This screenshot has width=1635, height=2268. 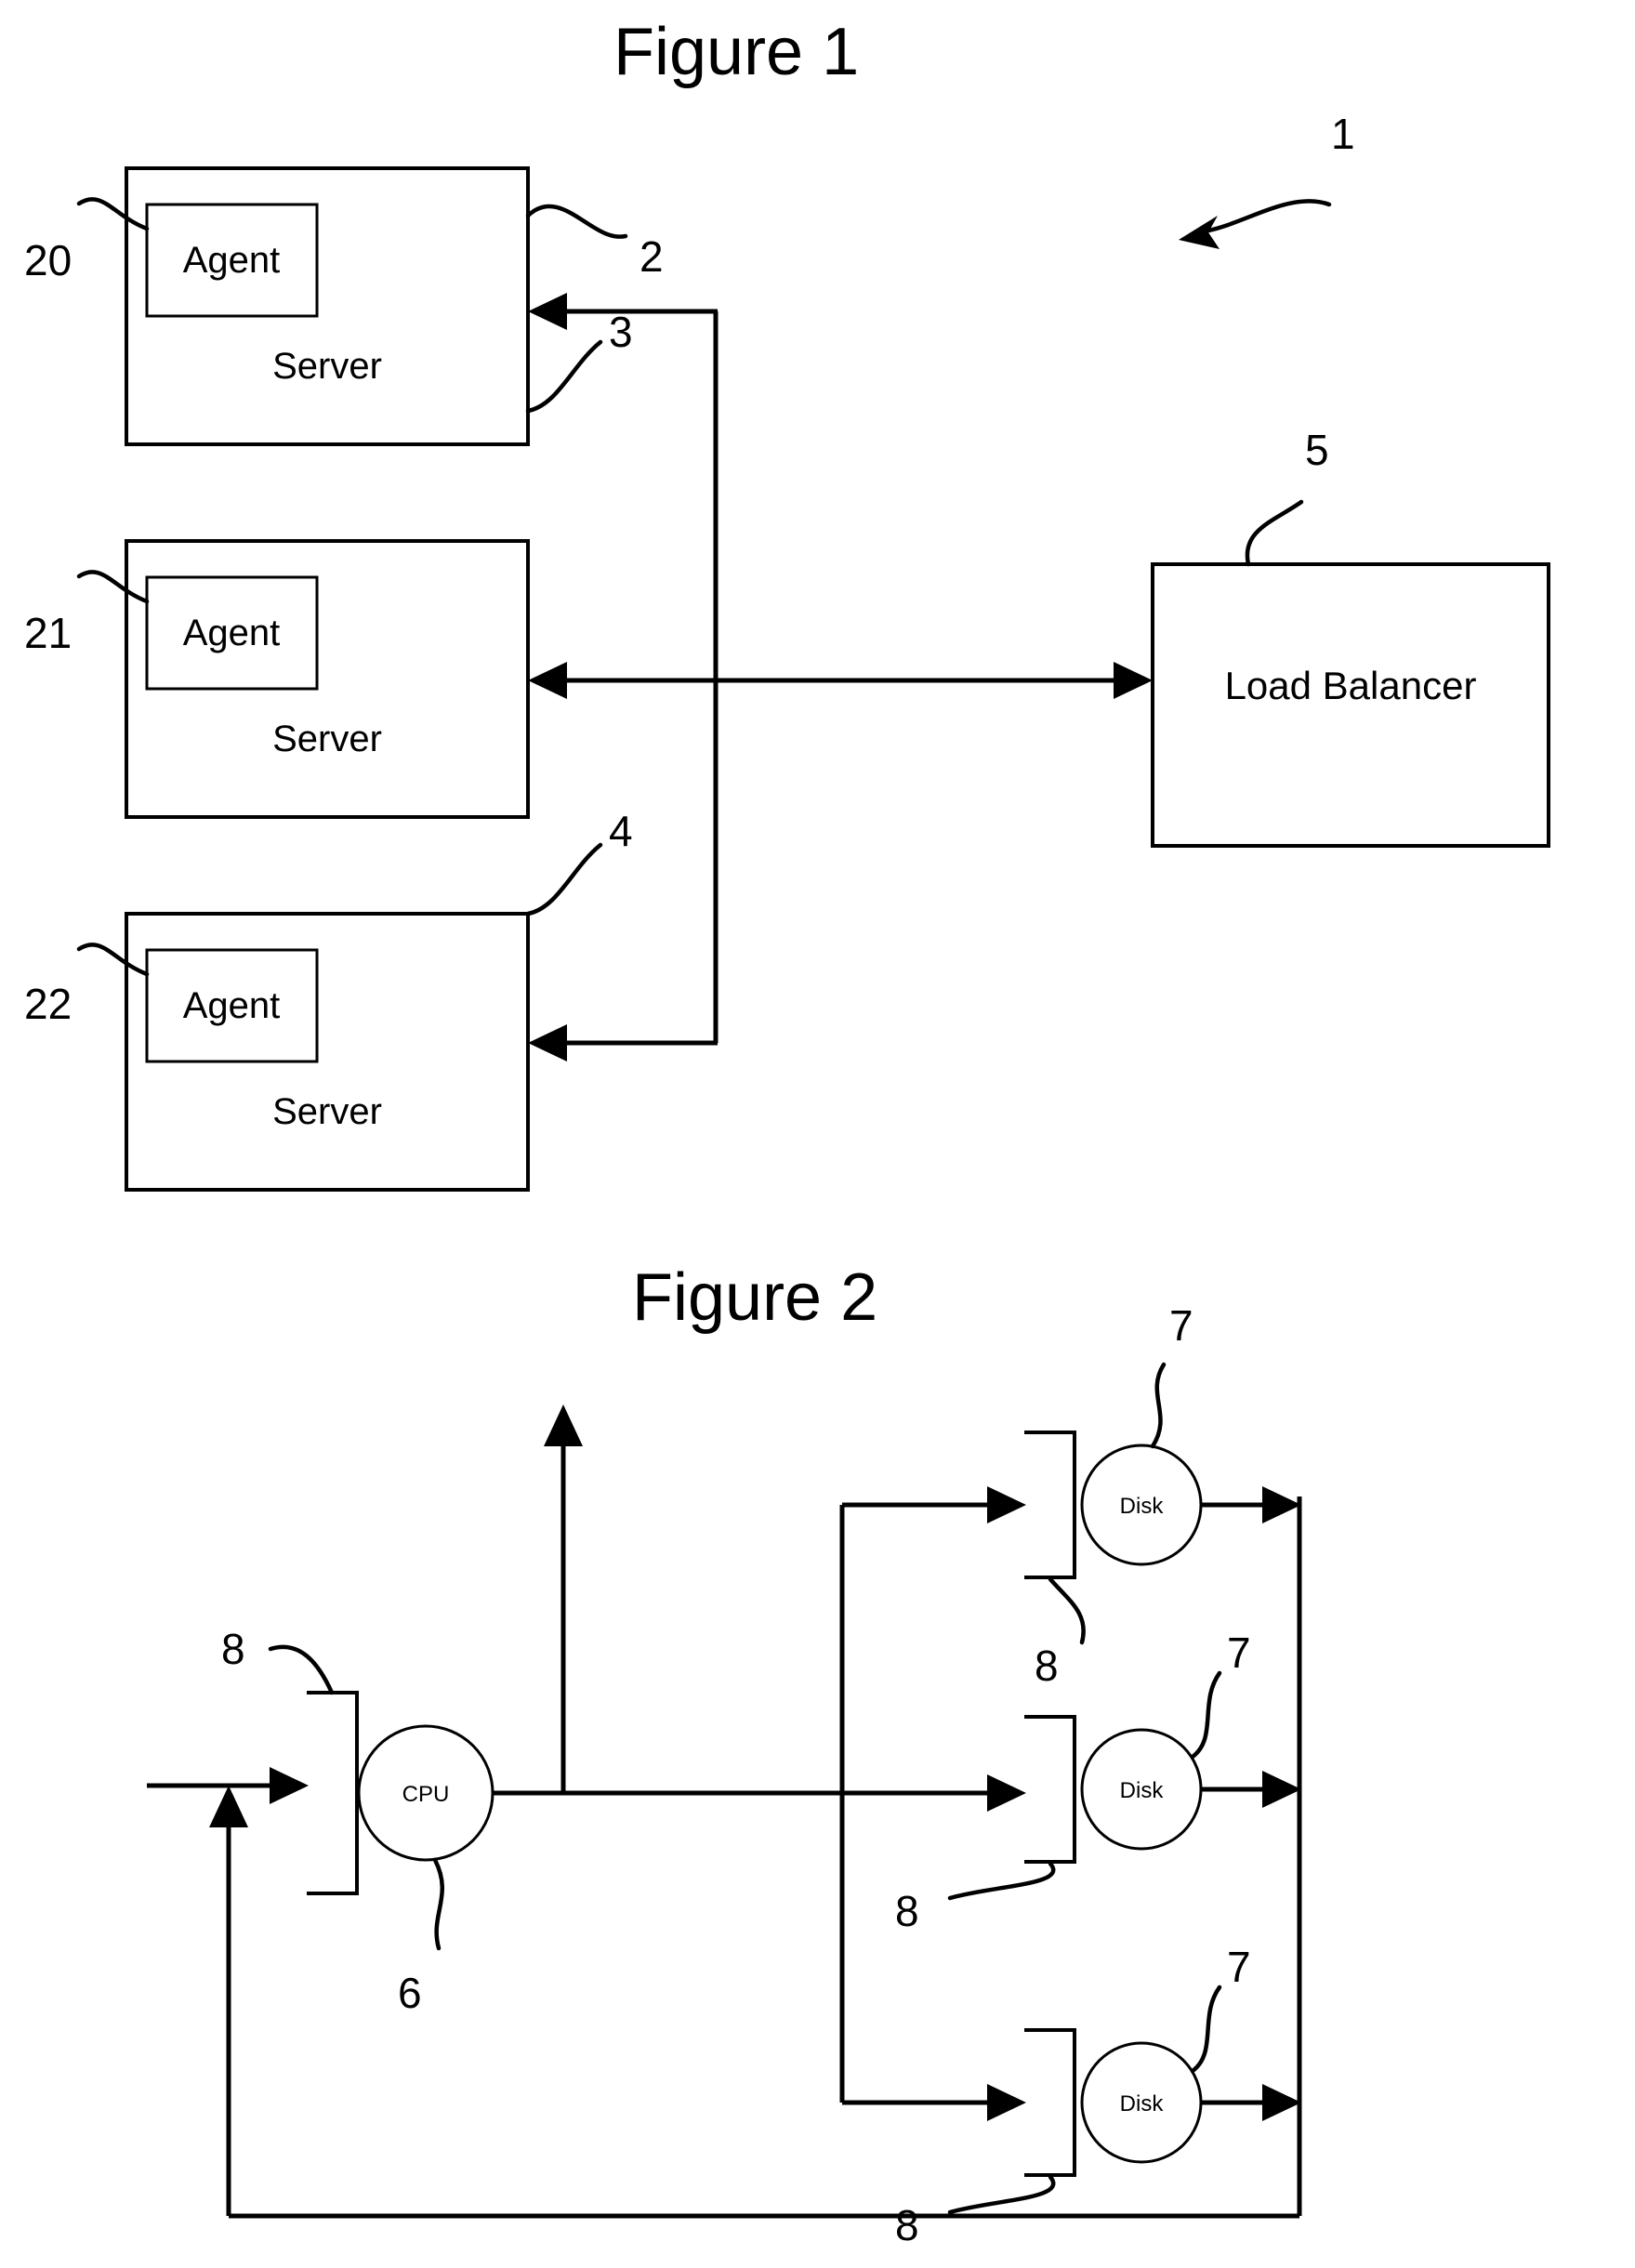 What do you see at coordinates (48, 1004) in the screenshot?
I see `server-3-ref-22: 22` at bounding box center [48, 1004].